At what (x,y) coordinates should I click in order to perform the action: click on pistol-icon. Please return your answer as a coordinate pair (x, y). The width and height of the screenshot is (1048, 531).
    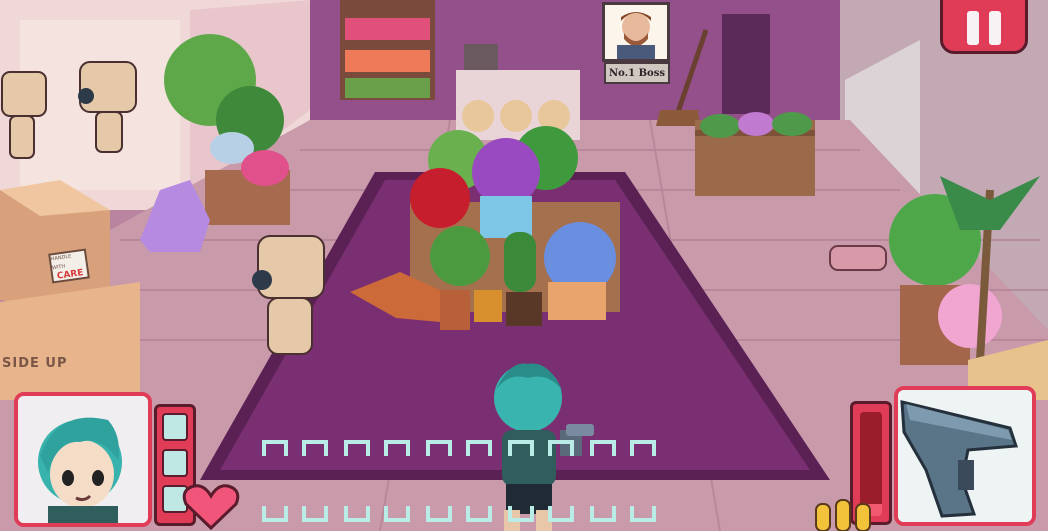
    Looking at the image, I should click on (965, 456).